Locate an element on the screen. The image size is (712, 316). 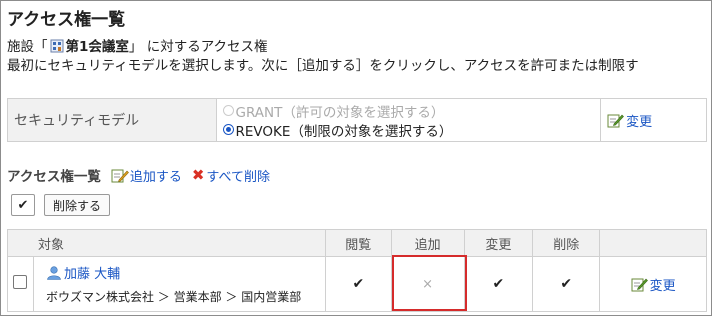
revoke-label: REVOKE（制限の対象を選択する） is located at coordinates (344, 131).